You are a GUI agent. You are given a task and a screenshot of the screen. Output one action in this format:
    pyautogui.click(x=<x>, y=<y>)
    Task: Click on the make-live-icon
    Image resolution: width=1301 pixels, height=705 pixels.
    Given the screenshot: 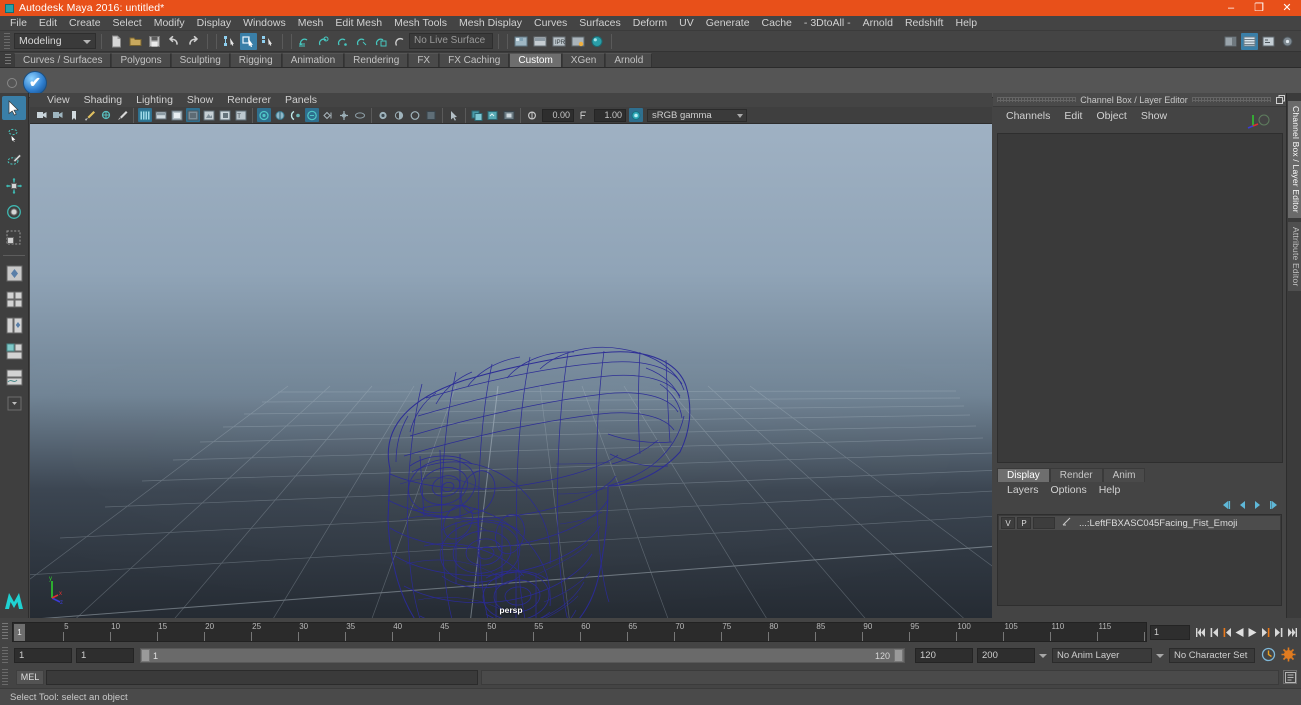 What is the action you would take?
    pyautogui.click(x=399, y=41)
    